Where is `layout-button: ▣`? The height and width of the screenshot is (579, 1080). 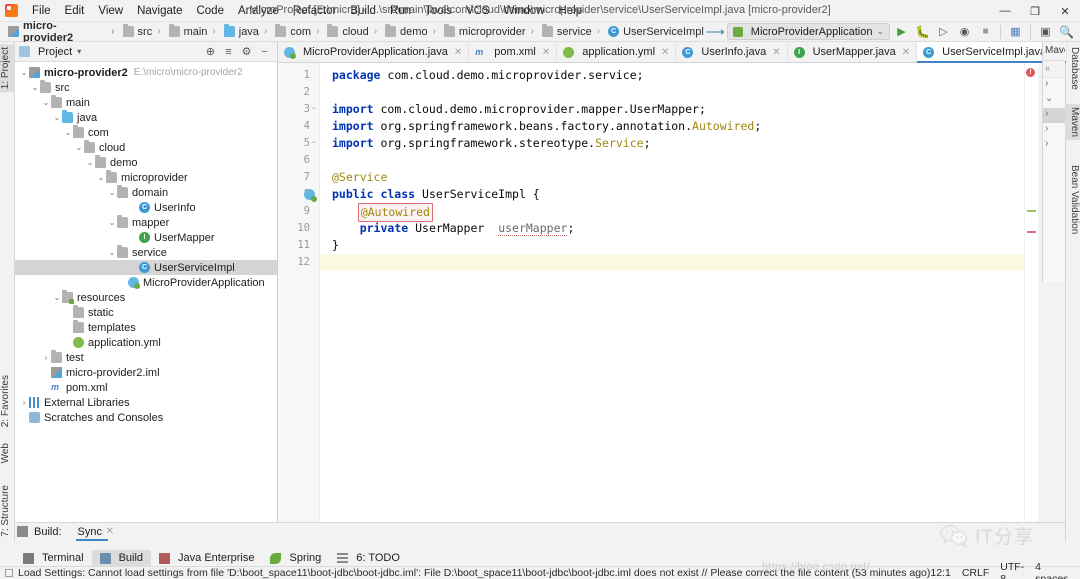
layout-button: ▣ is located at coordinates (1045, 32).